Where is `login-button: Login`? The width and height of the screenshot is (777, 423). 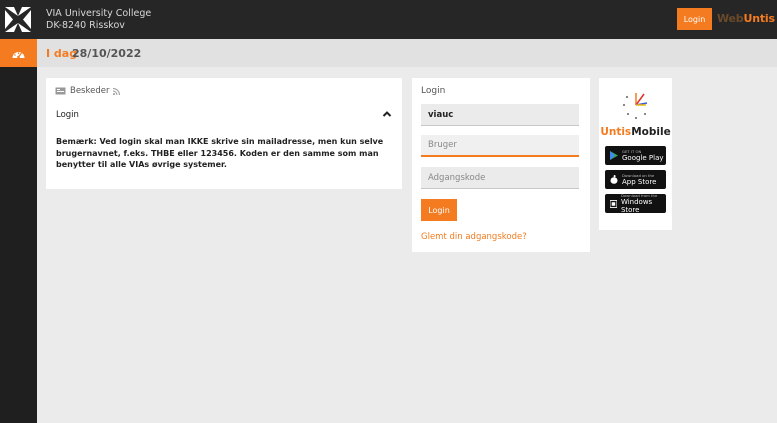 login-button: Login is located at coordinates (439, 210).